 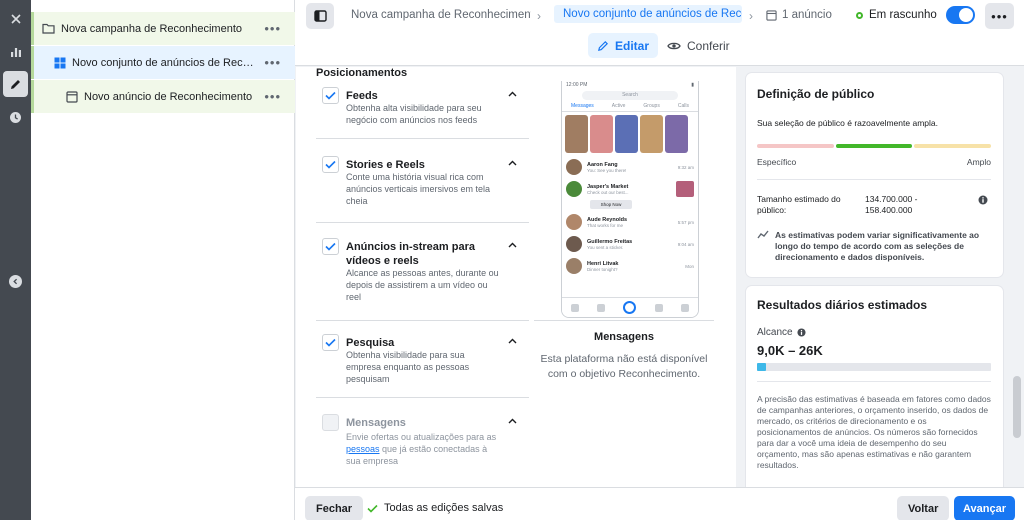 What do you see at coordinates (891, 204) in the screenshot?
I see `audience-size-value: 134.700.000 - 158.400.000` at bounding box center [891, 204].